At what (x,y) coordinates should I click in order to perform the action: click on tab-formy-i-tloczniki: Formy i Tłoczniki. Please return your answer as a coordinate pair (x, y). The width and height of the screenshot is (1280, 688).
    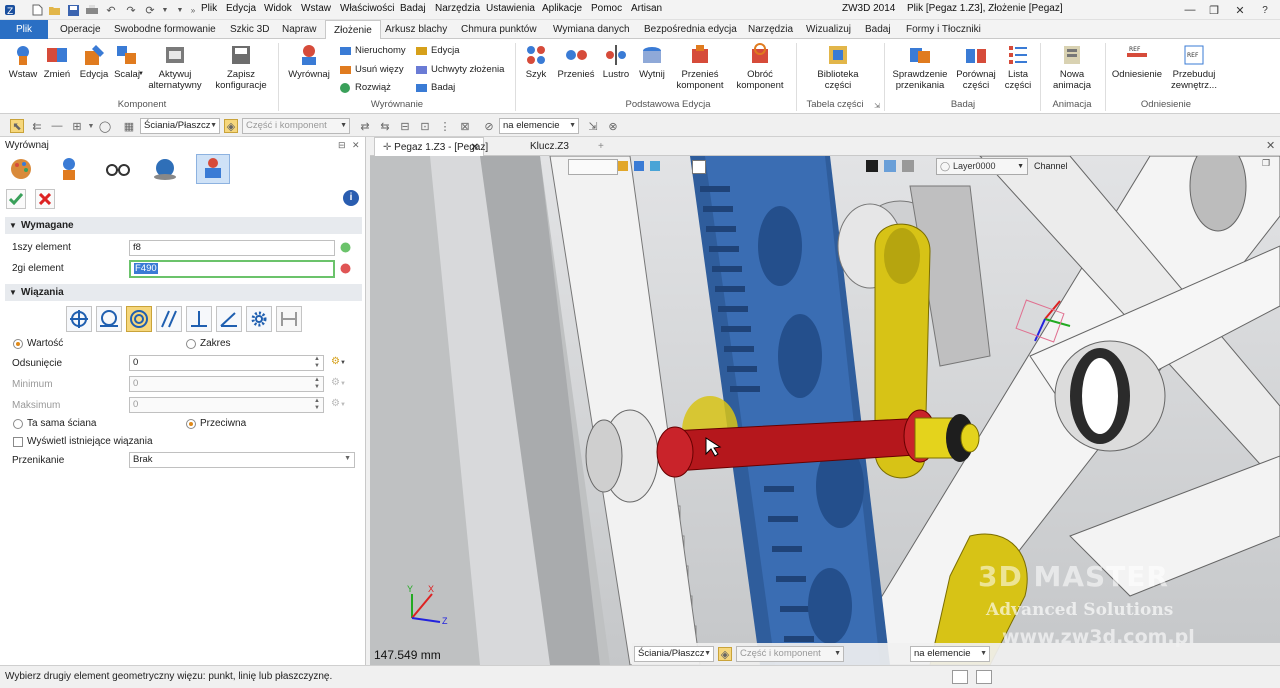
    Looking at the image, I should click on (943, 29).